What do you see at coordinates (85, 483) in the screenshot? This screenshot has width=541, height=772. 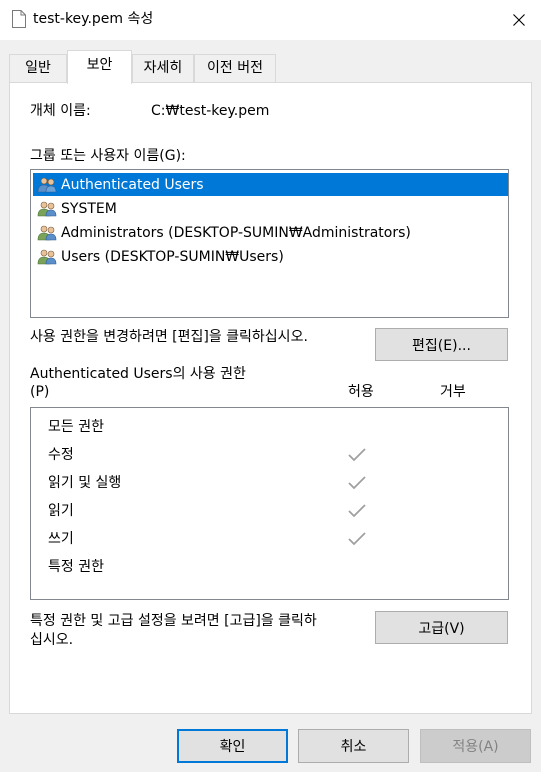 I see `permission-row: 읽기 및 실행` at bounding box center [85, 483].